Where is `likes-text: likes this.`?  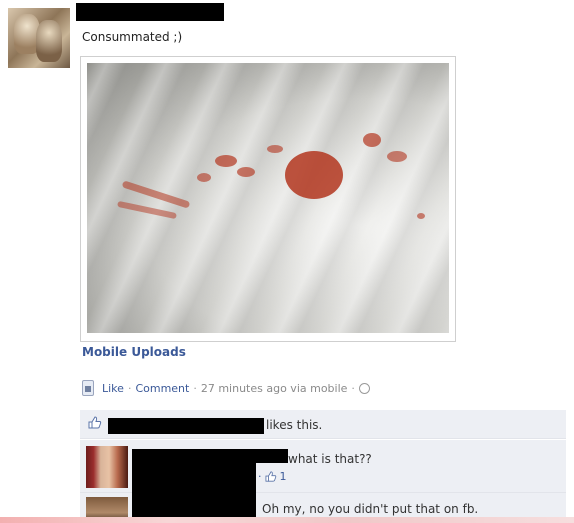
likes-text: likes this. is located at coordinates (294, 425).